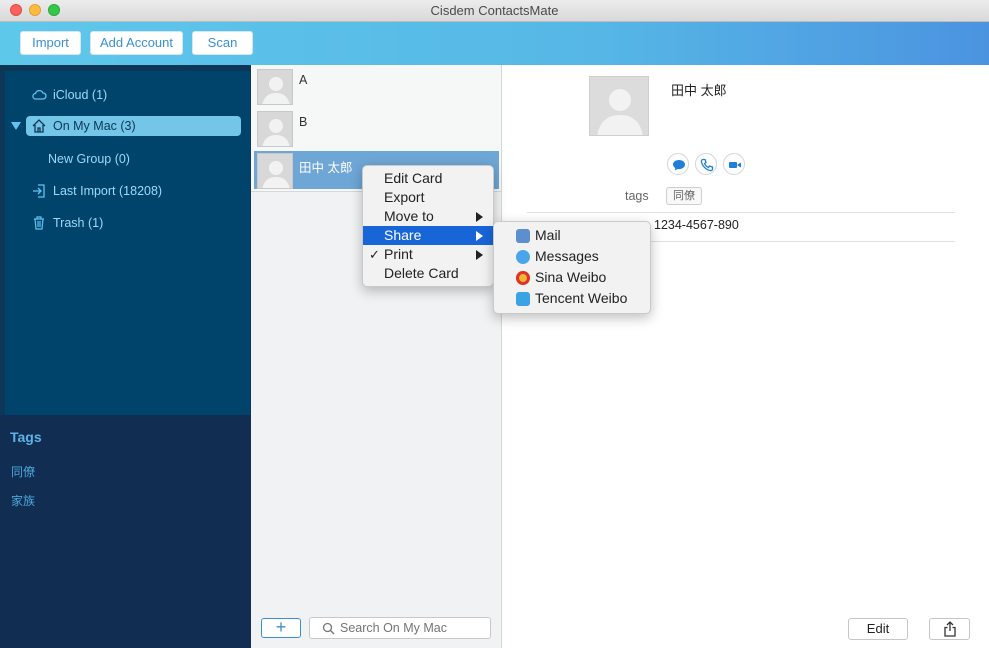 This screenshot has width=989, height=648. I want to click on sidebar-item-label: Trash (1), so click(78, 223).